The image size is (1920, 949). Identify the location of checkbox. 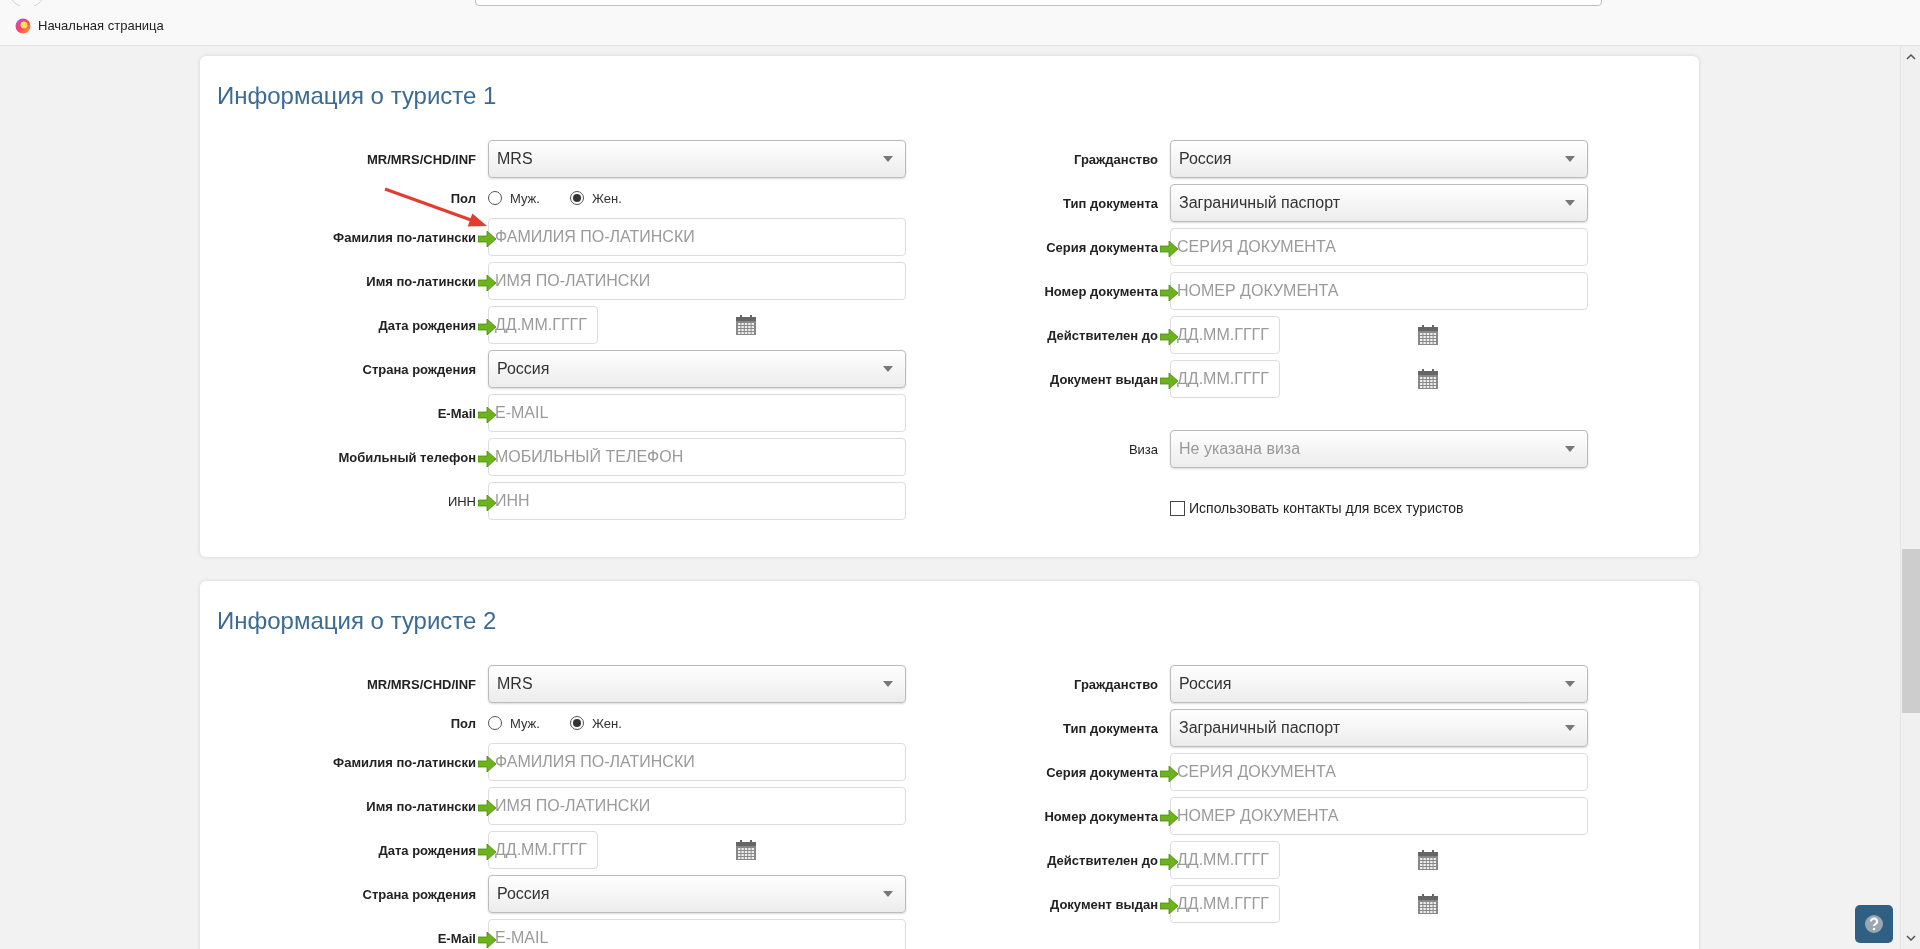
(1177, 508).